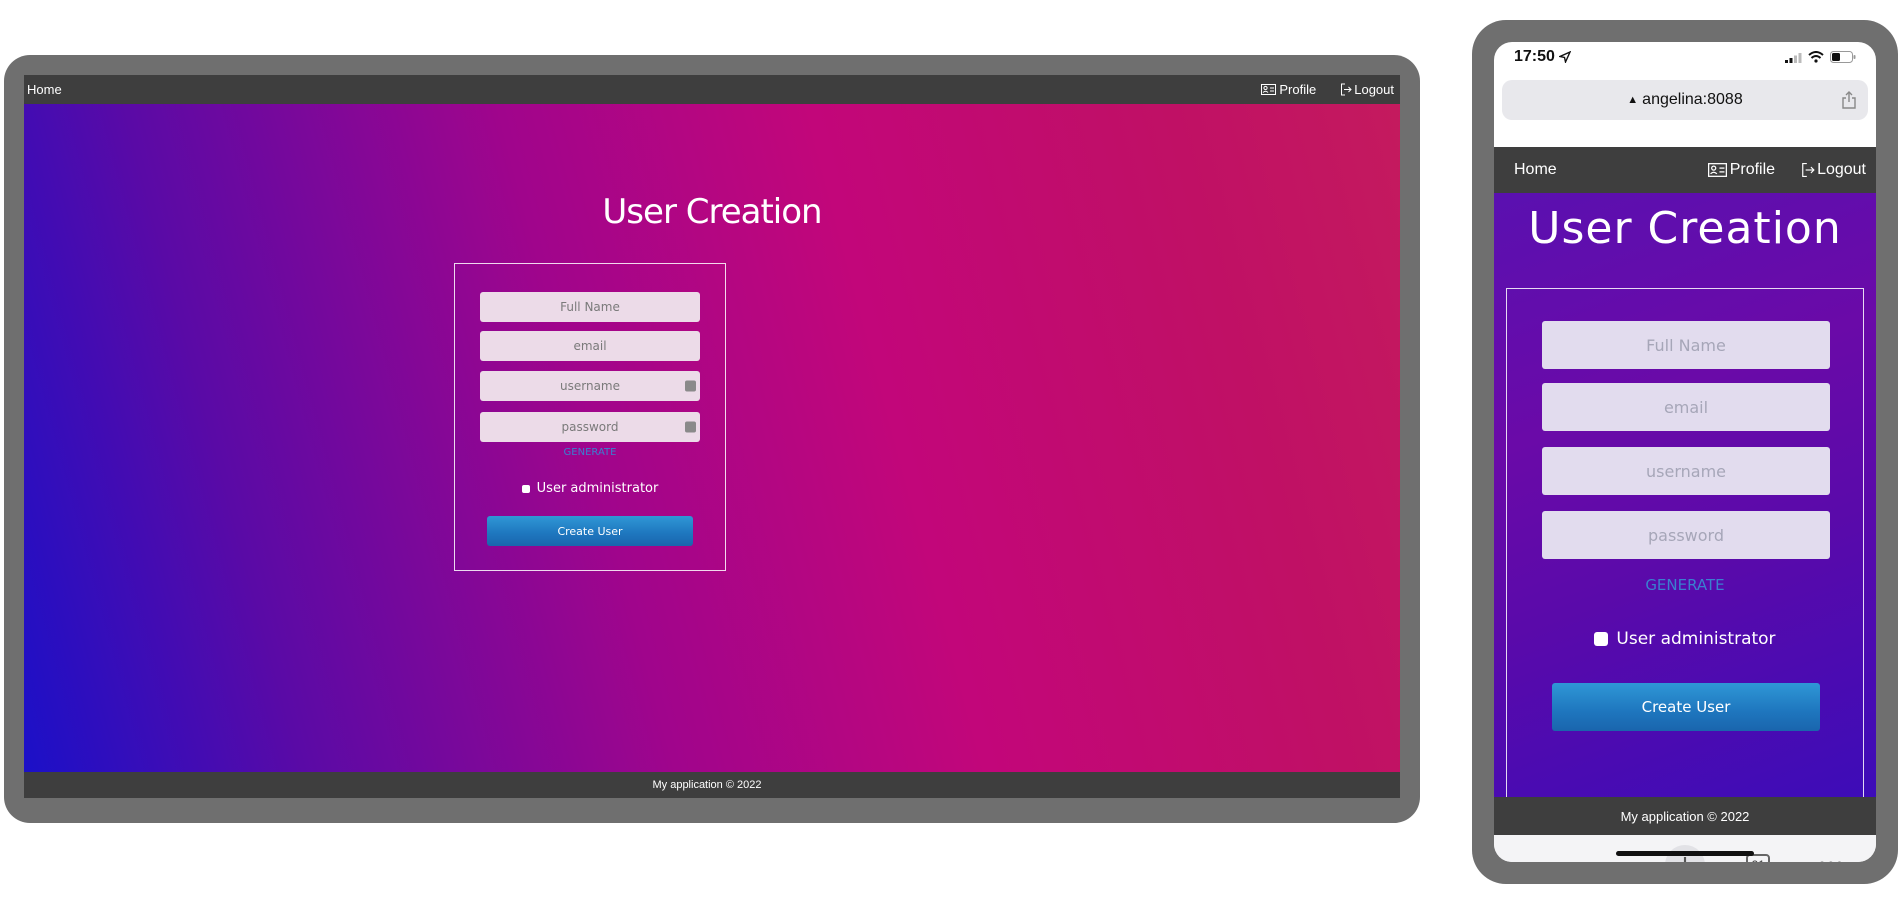 The width and height of the screenshot is (1898, 899). What do you see at coordinates (1692, 99) in the screenshot?
I see `url-text: angelina:8088` at bounding box center [1692, 99].